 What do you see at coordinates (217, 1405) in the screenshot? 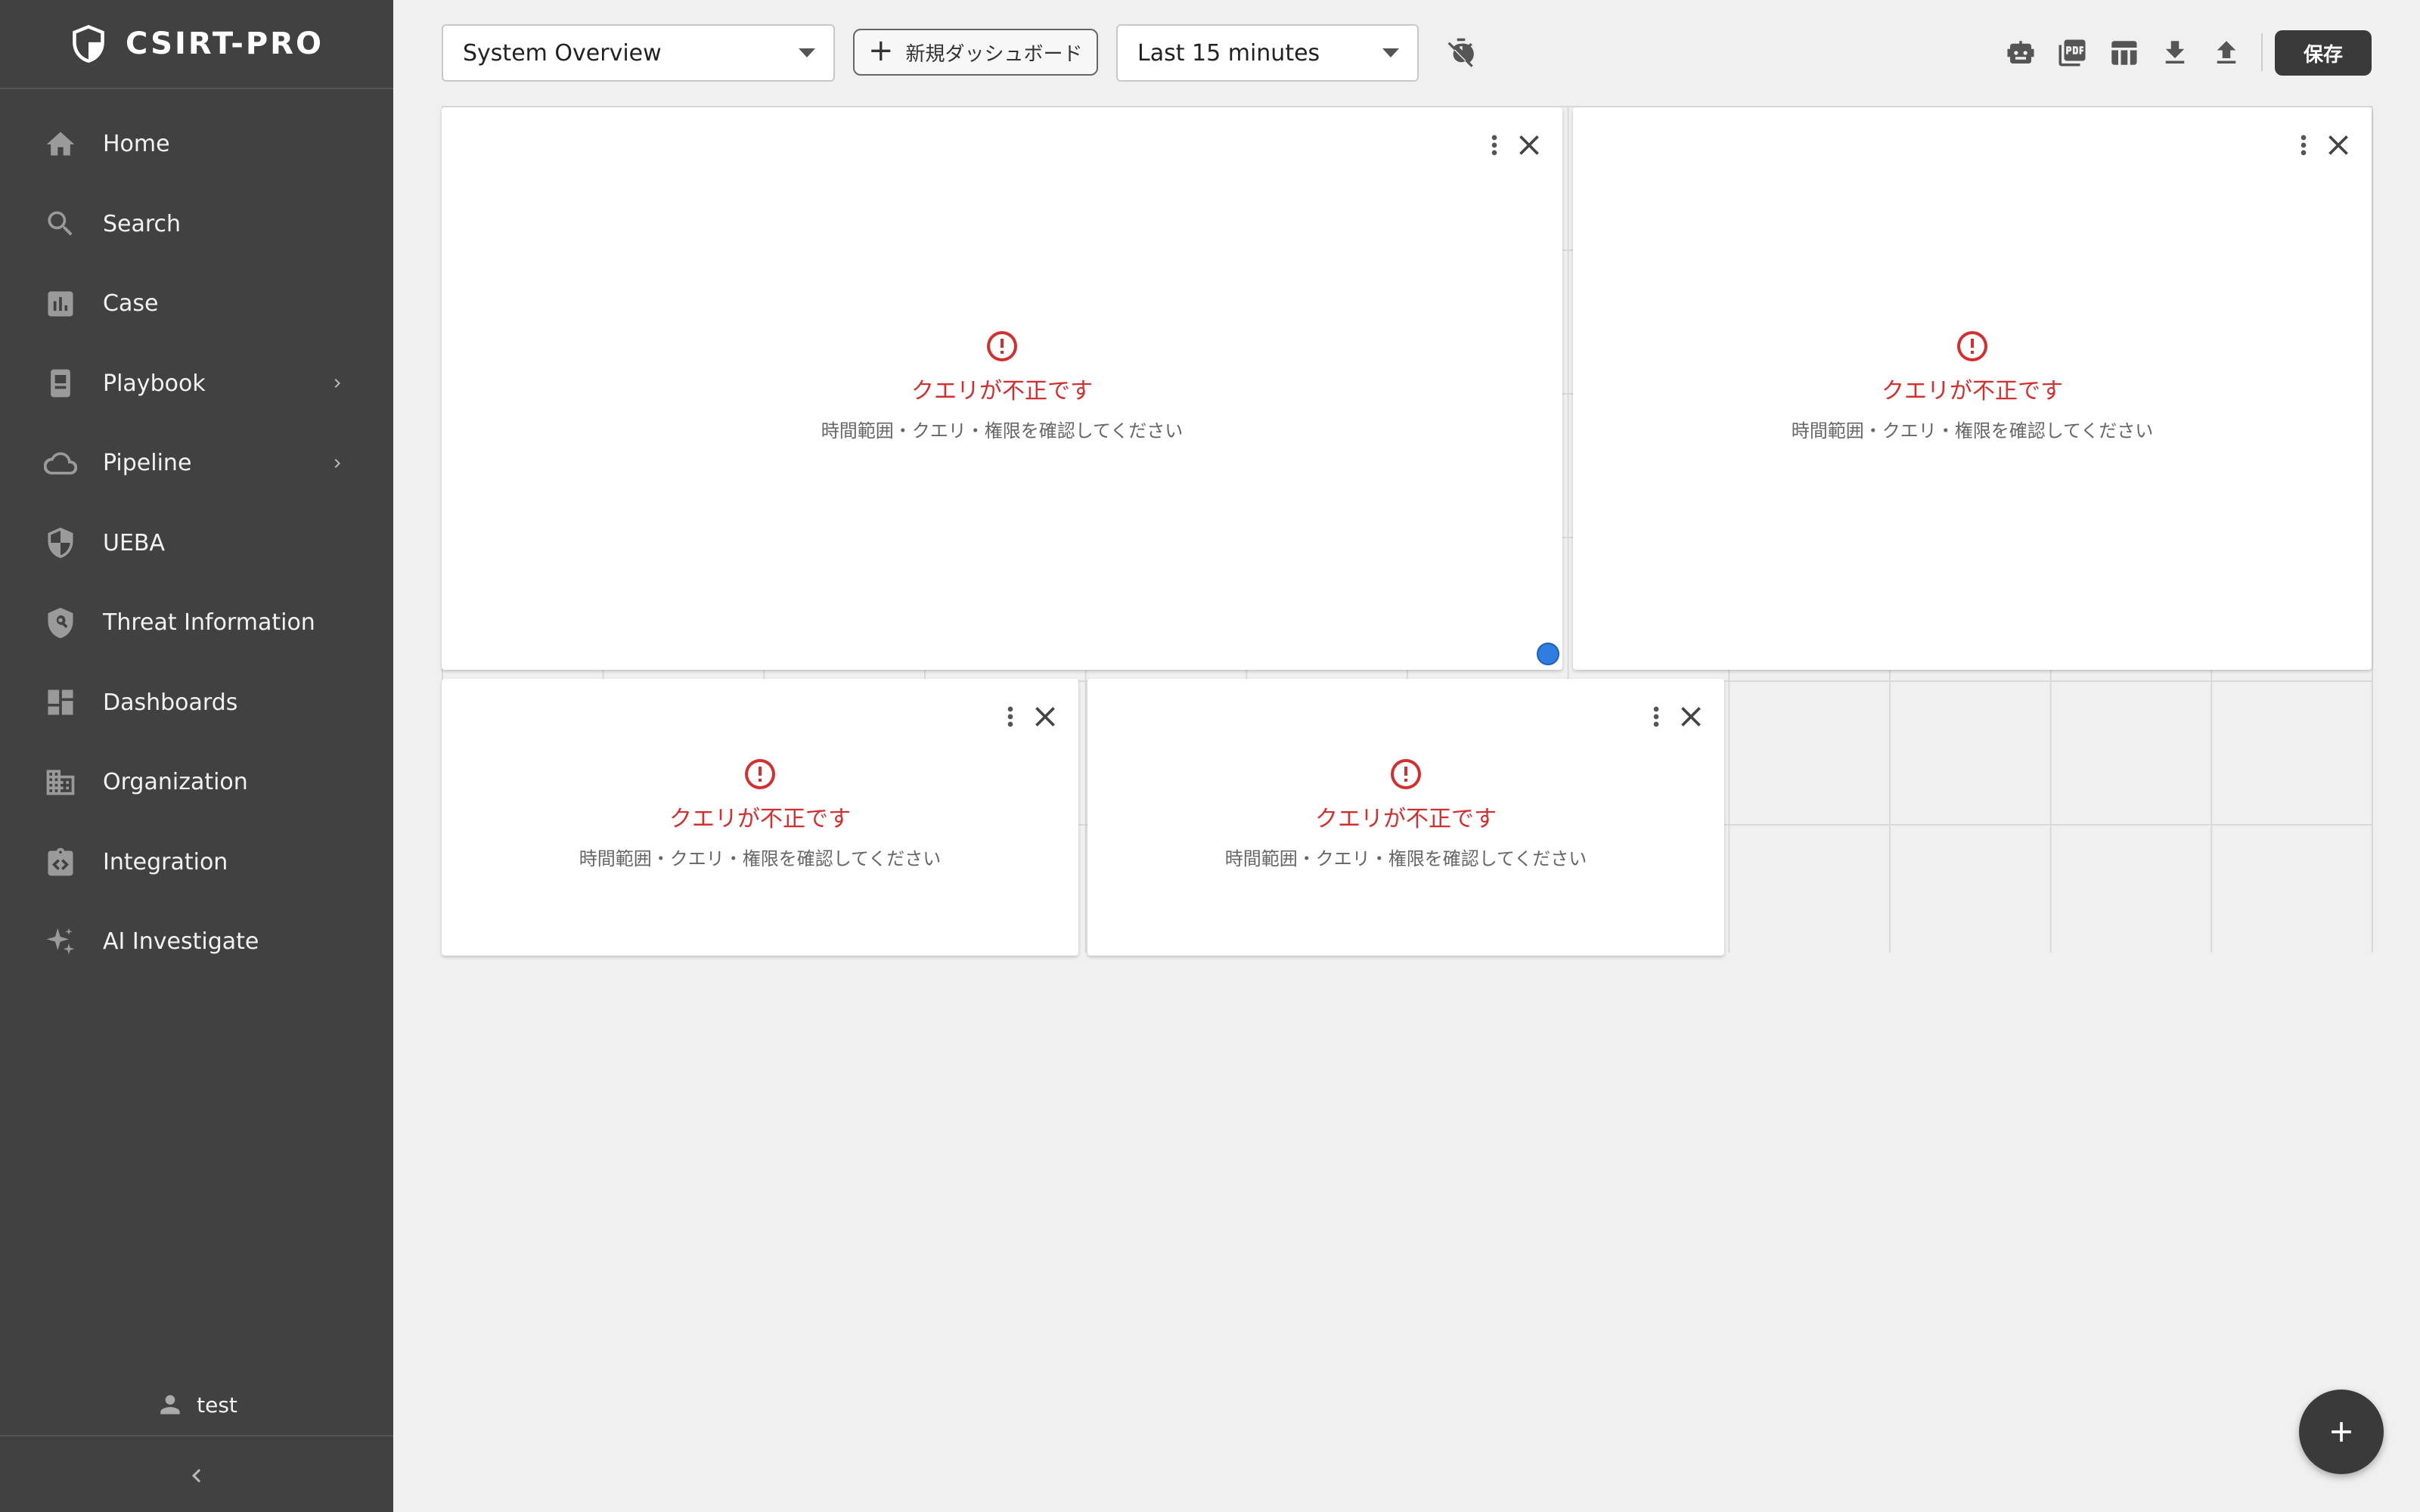
I see `user-name: test` at bounding box center [217, 1405].